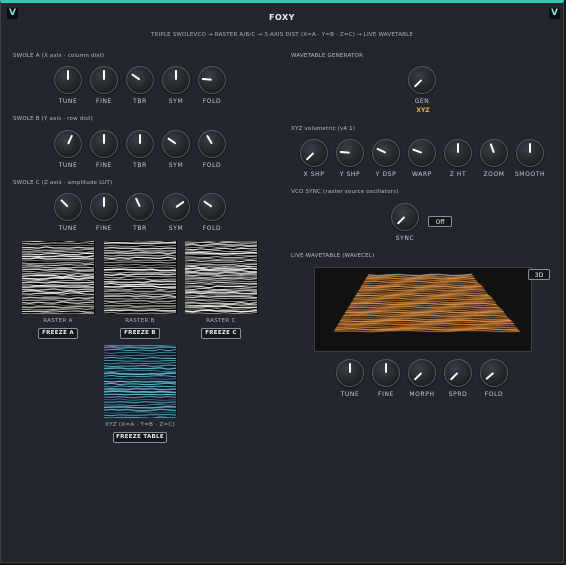  Describe the element at coordinates (136, 77) in the screenshot. I see `swole-a-tbr-knob-pointer` at that location.